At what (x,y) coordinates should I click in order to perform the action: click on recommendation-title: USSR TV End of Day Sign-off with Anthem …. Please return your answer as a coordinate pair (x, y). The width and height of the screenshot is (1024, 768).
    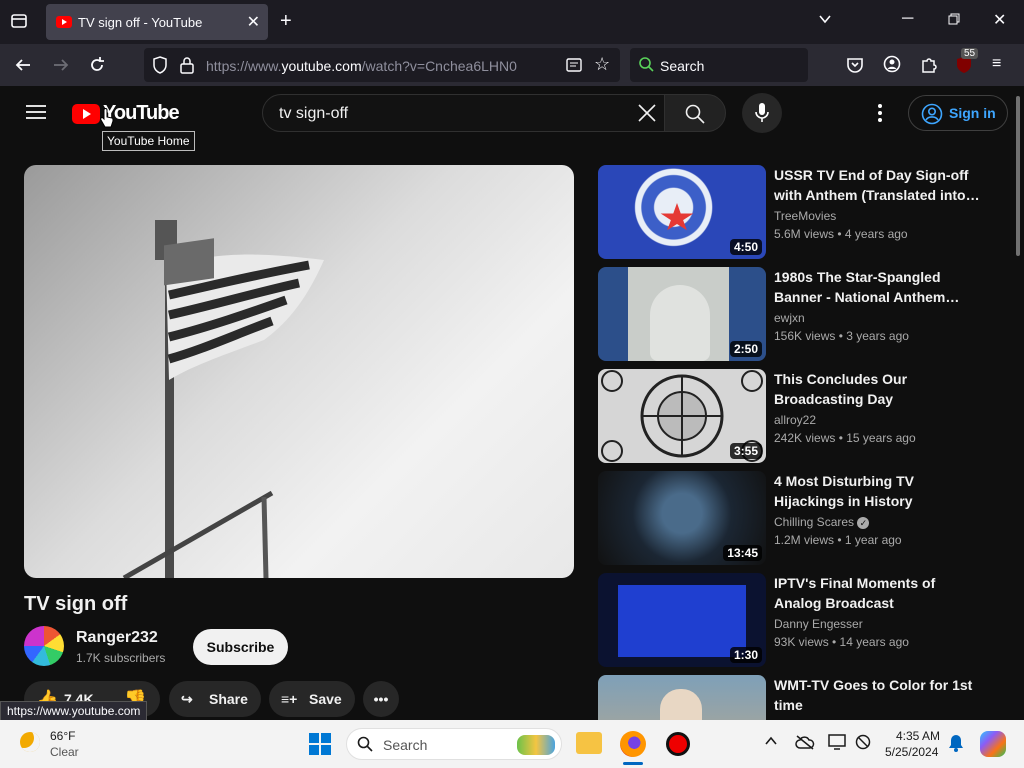
    Looking at the image, I should click on (879, 185).